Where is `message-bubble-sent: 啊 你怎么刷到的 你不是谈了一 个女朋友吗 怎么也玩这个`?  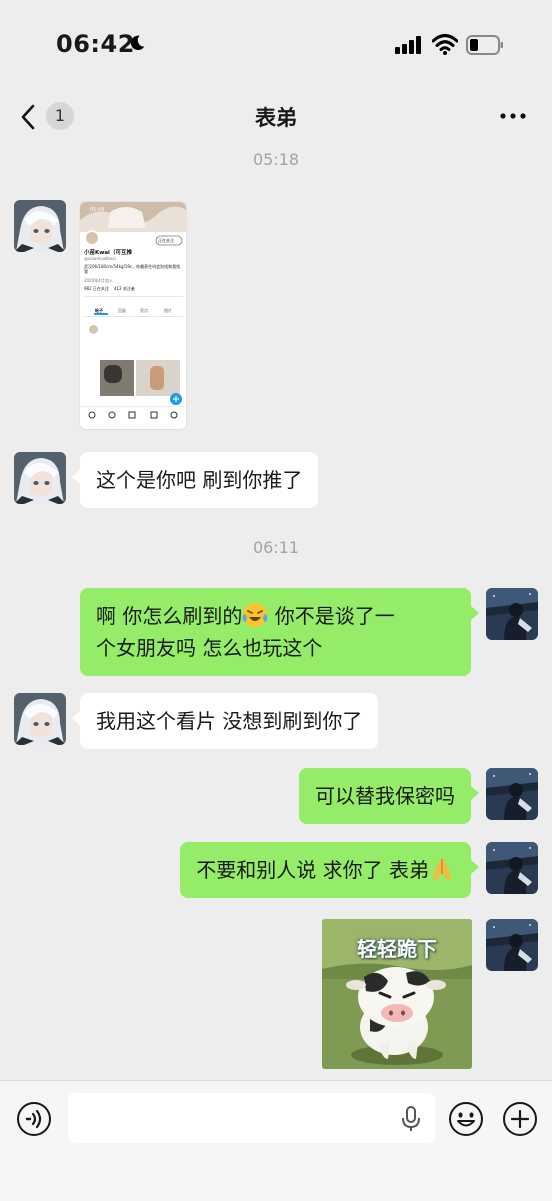
message-bubble-sent: 啊 你怎么刷到的 你不是谈了一 个女朋友吗 怎么也玩这个 is located at coordinates (279, 632).